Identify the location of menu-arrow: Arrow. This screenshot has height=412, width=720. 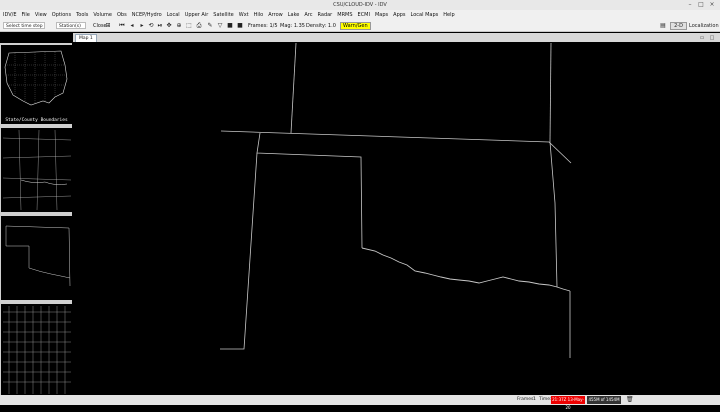
(275, 15).